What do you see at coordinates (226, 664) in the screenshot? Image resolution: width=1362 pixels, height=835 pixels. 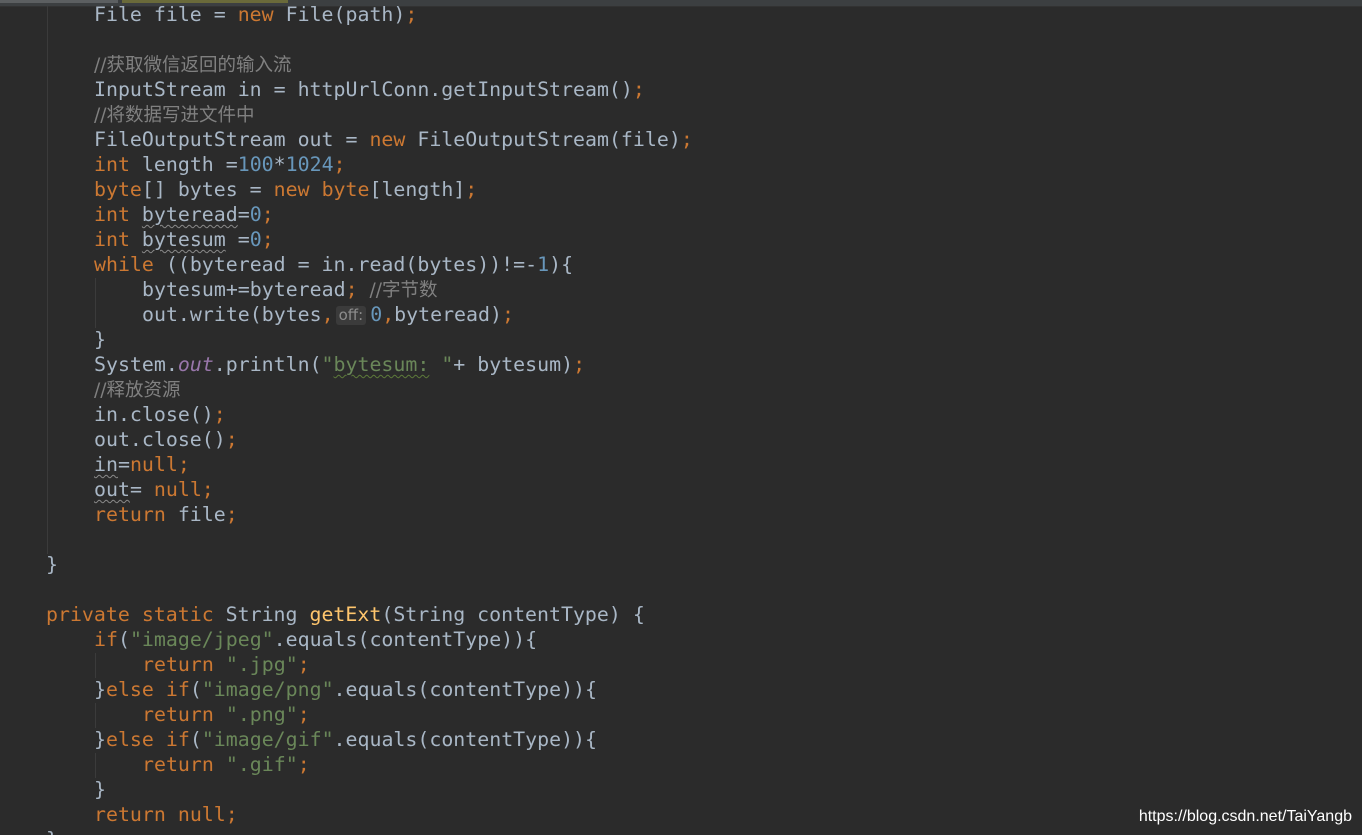 I see `code-line: return ".jpg";` at bounding box center [226, 664].